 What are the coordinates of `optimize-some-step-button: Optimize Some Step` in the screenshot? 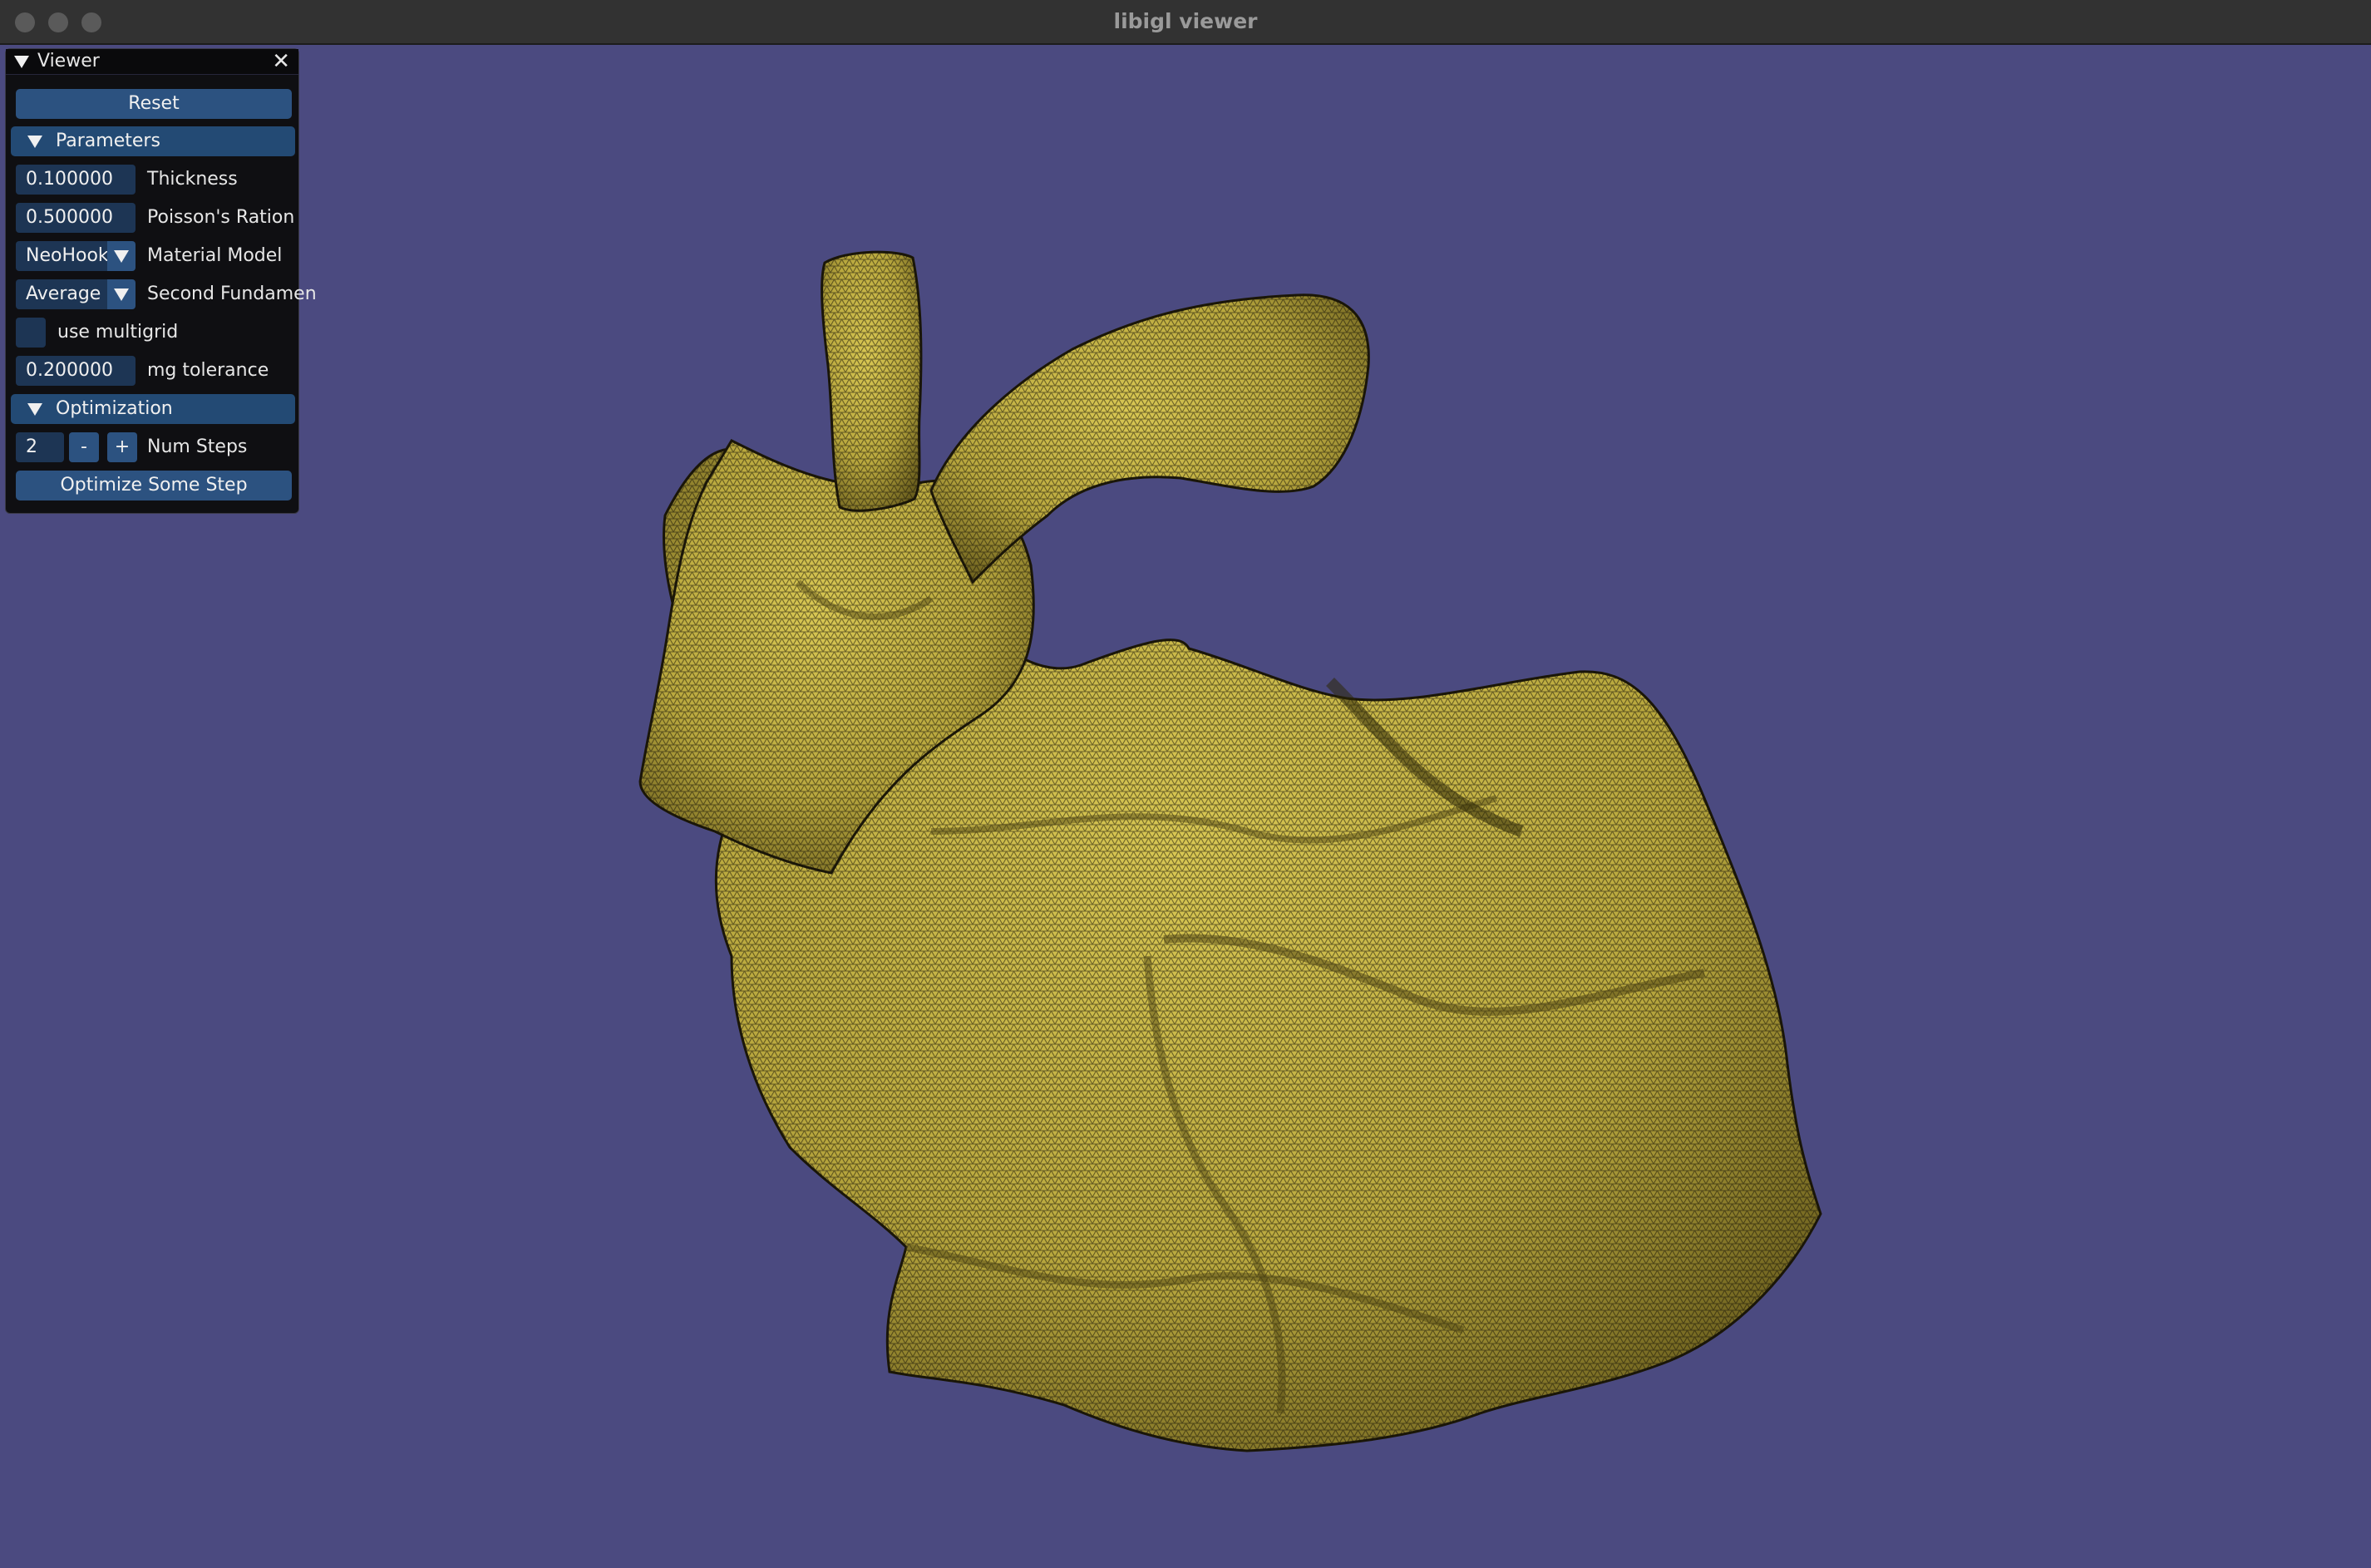 It's located at (154, 485).